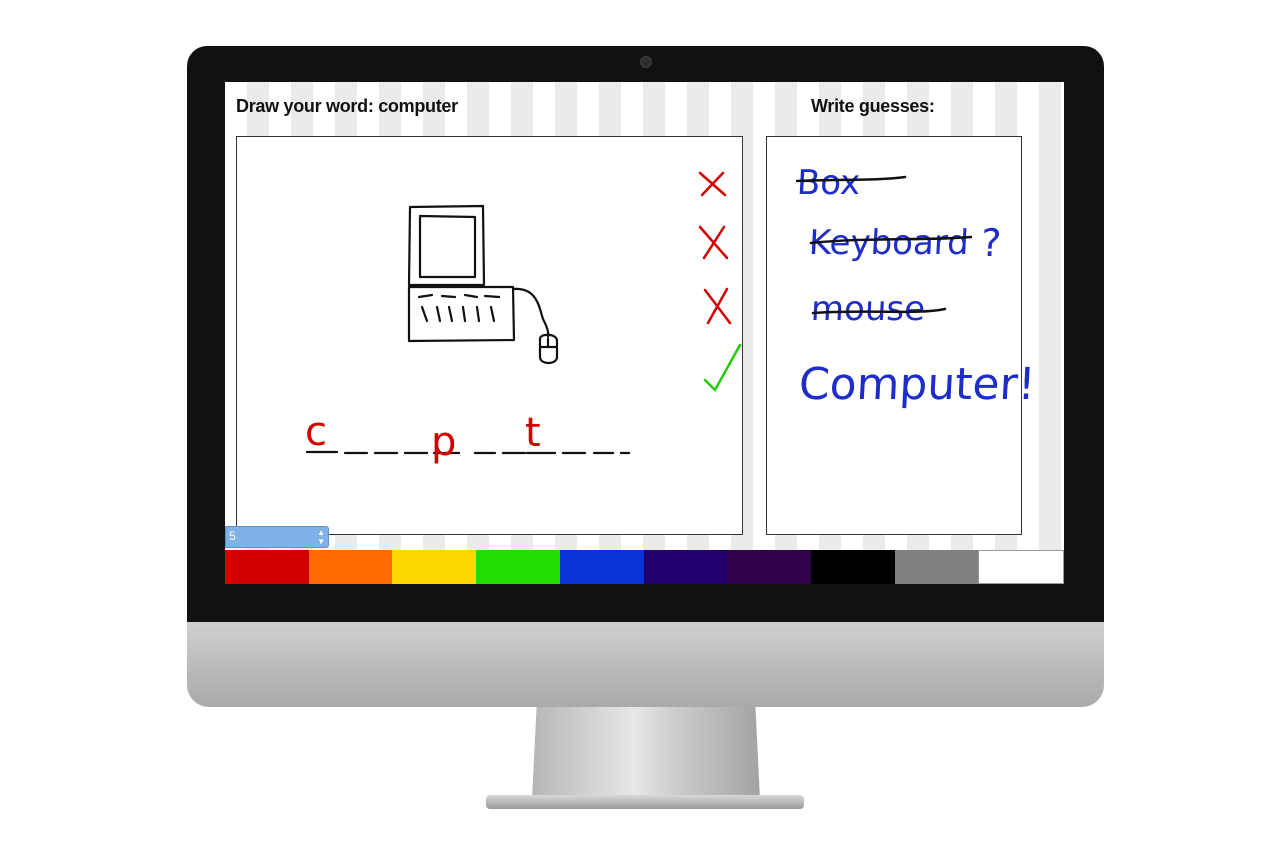  What do you see at coordinates (530, 313) in the screenshot?
I see `mouse-cable-stroke` at bounding box center [530, 313].